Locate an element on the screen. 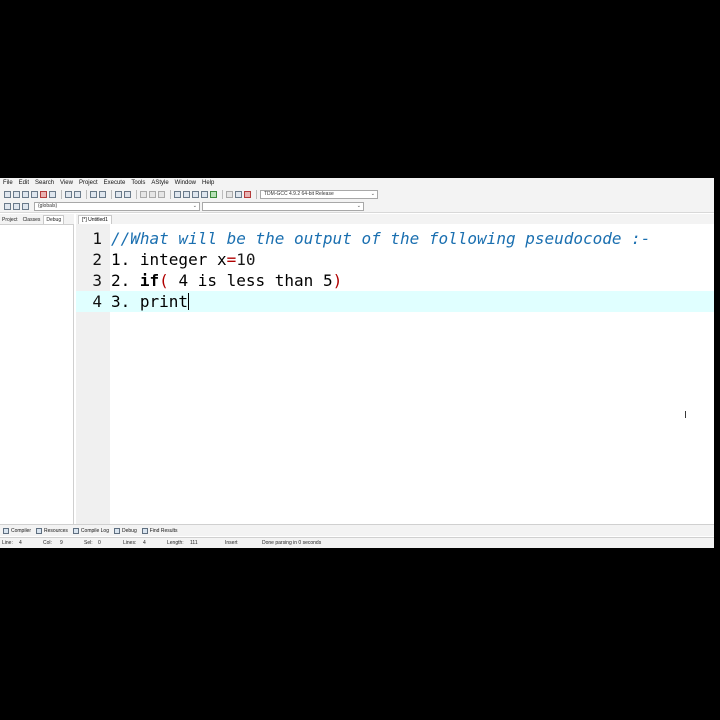  menu-edit: Edit is located at coordinates (24, 183).